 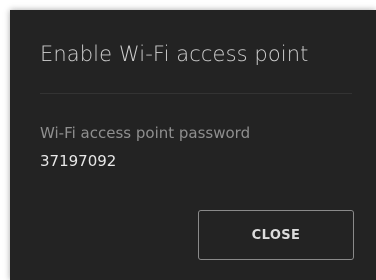 What do you see at coordinates (196, 93) in the screenshot?
I see `title-divider` at bounding box center [196, 93].